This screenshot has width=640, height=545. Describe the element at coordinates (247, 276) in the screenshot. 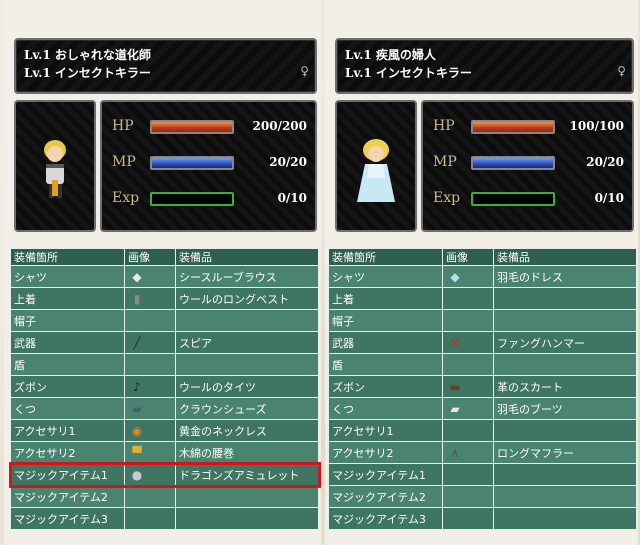

I see `equipment-item: シースルーブラウス` at that location.